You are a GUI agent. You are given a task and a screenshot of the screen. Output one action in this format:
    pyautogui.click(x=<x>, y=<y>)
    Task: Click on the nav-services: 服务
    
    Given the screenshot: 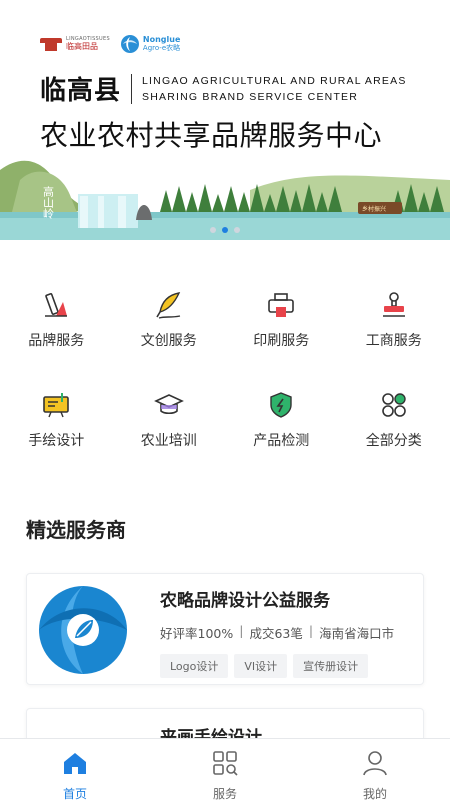 What is the action you would take?
    pyautogui.click(x=225, y=769)
    